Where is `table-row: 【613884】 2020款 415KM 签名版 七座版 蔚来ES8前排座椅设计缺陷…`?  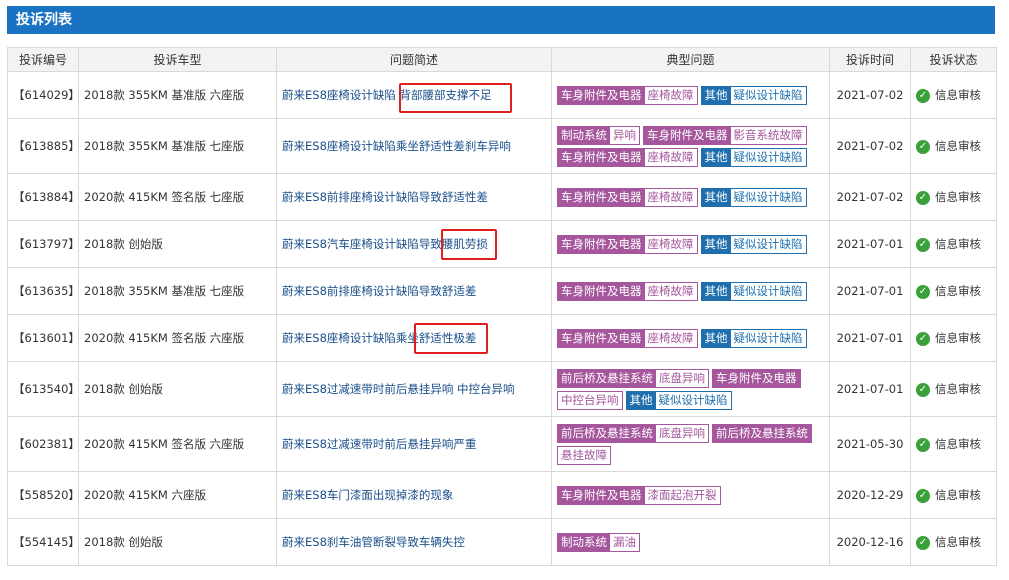
table-row: 【613884】 2020款 415KM 签名版 七座版 蔚来ES8前排座椅设计缺陷… is located at coordinates (502, 197).